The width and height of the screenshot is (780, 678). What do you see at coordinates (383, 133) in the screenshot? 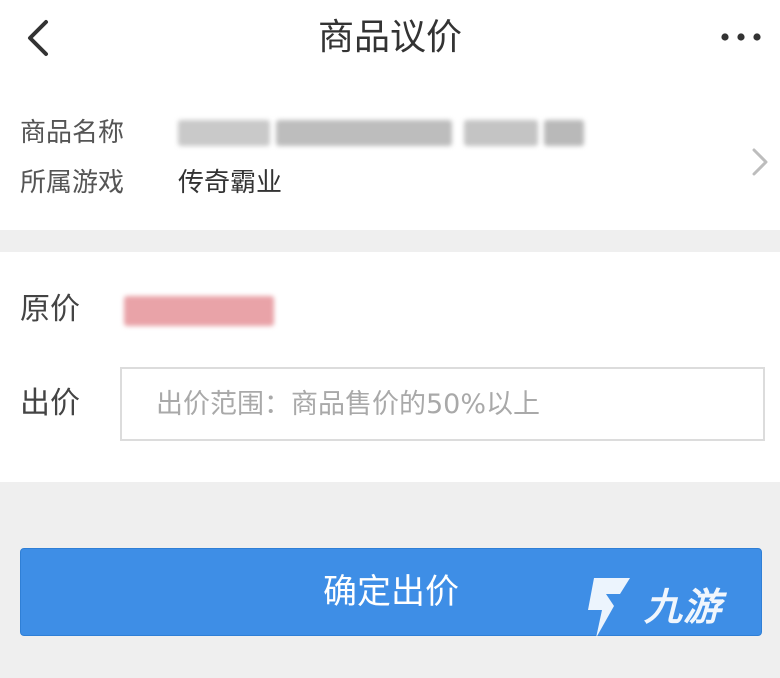
I see `product-name-redacted` at bounding box center [383, 133].